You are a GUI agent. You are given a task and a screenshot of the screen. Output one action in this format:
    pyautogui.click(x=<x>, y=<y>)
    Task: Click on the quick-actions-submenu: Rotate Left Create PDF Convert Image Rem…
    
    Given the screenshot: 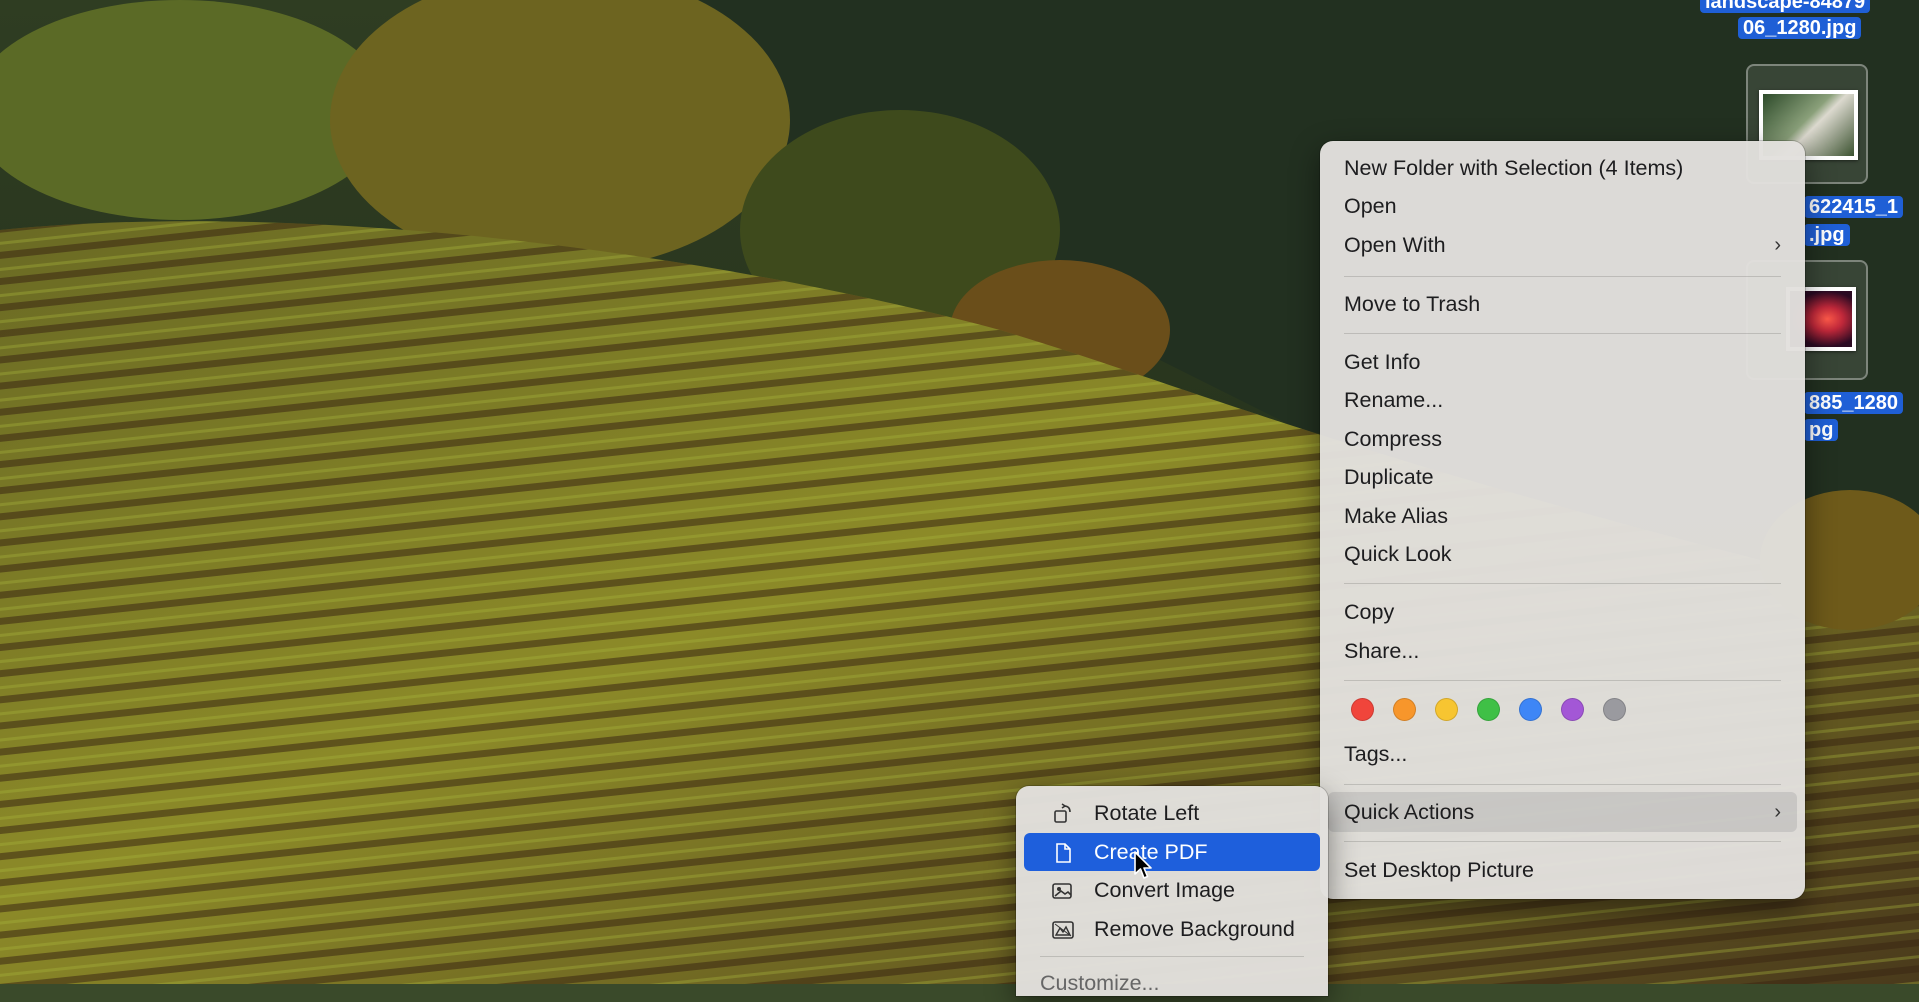 What is the action you would take?
    pyautogui.click(x=1172, y=891)
    